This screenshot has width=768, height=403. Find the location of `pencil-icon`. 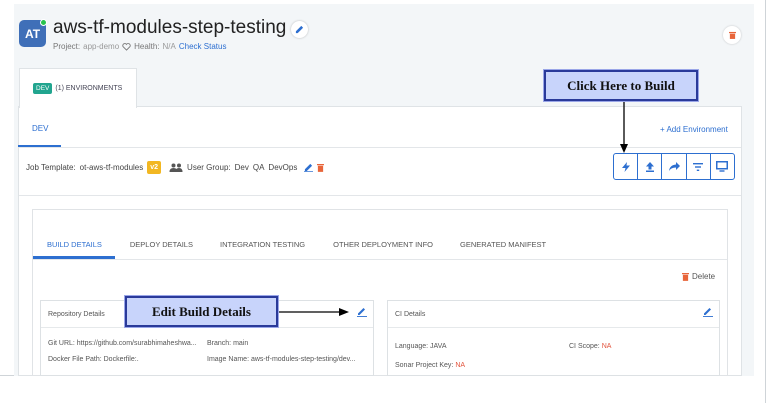

pencil-icon is located at coordinates (299, 29).